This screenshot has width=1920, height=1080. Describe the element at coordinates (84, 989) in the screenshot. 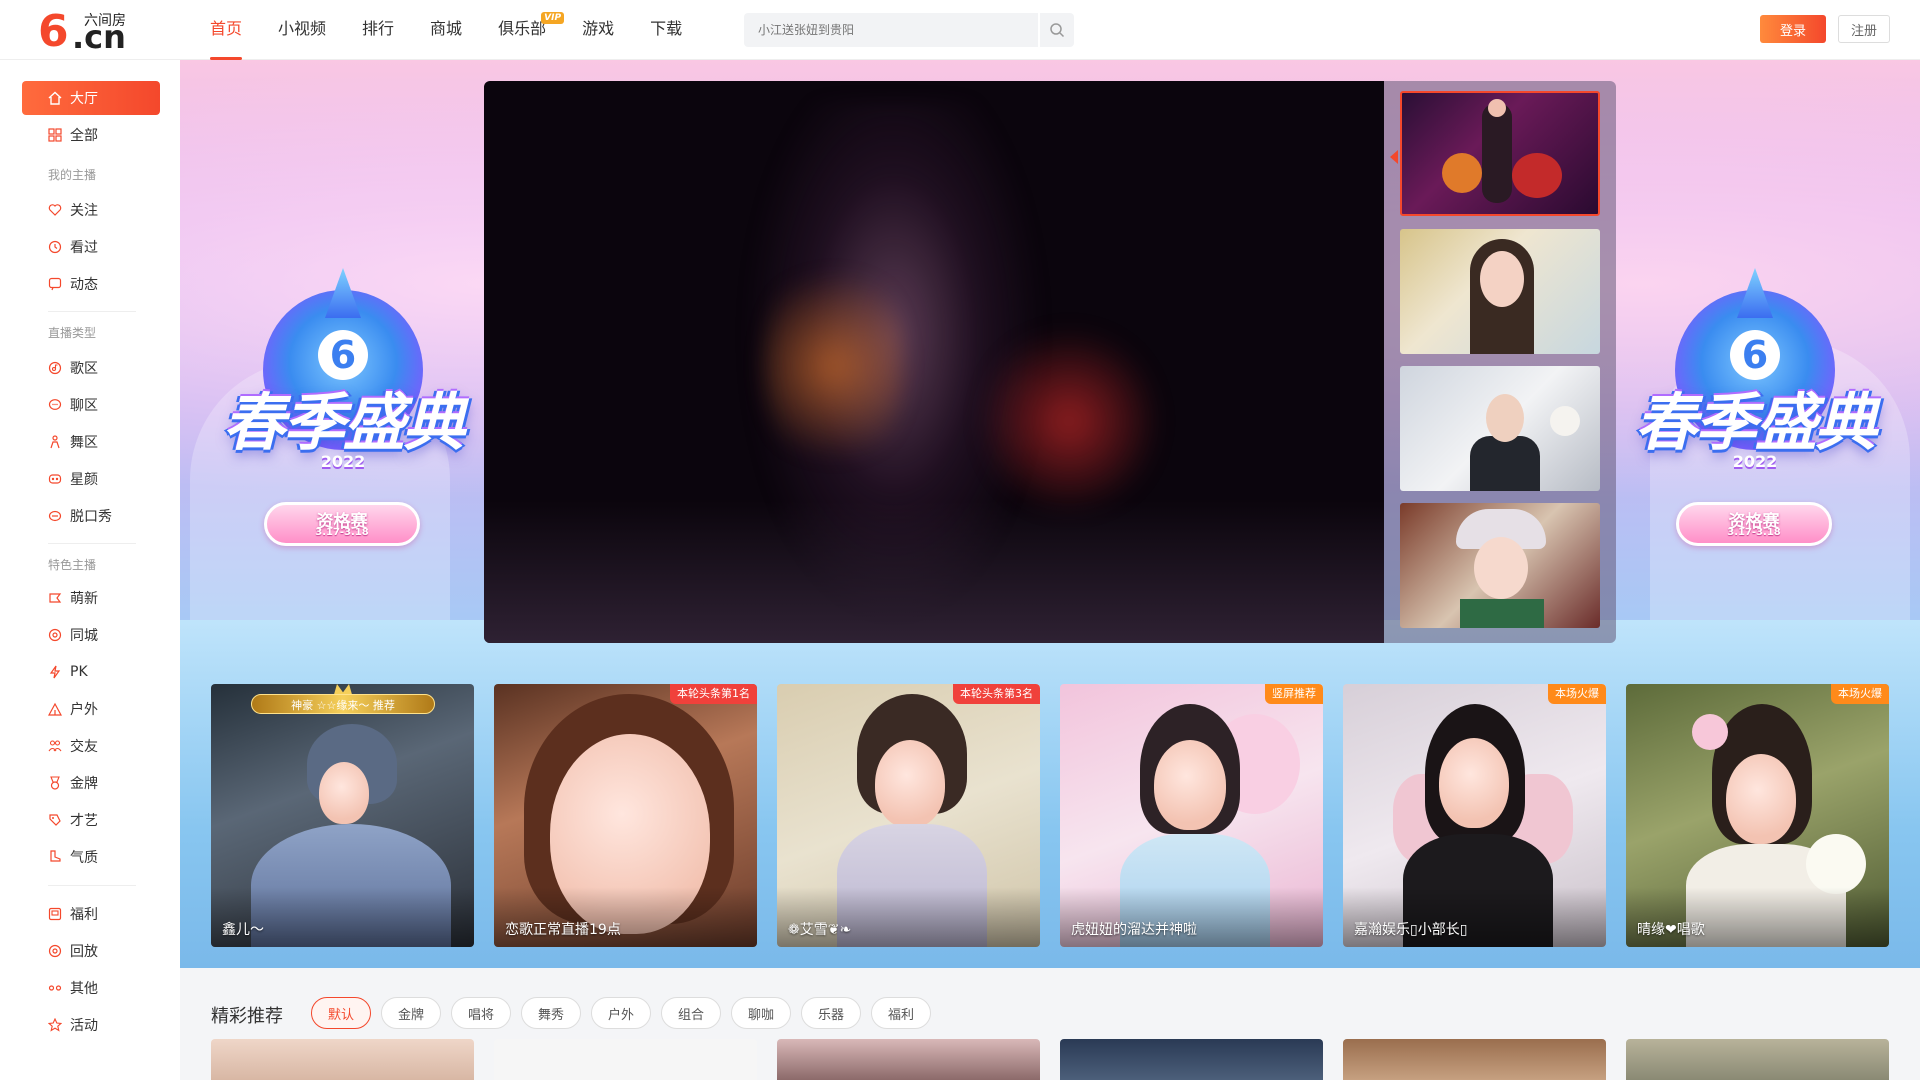

I see `sidebar-item-label: 其他` at that location.